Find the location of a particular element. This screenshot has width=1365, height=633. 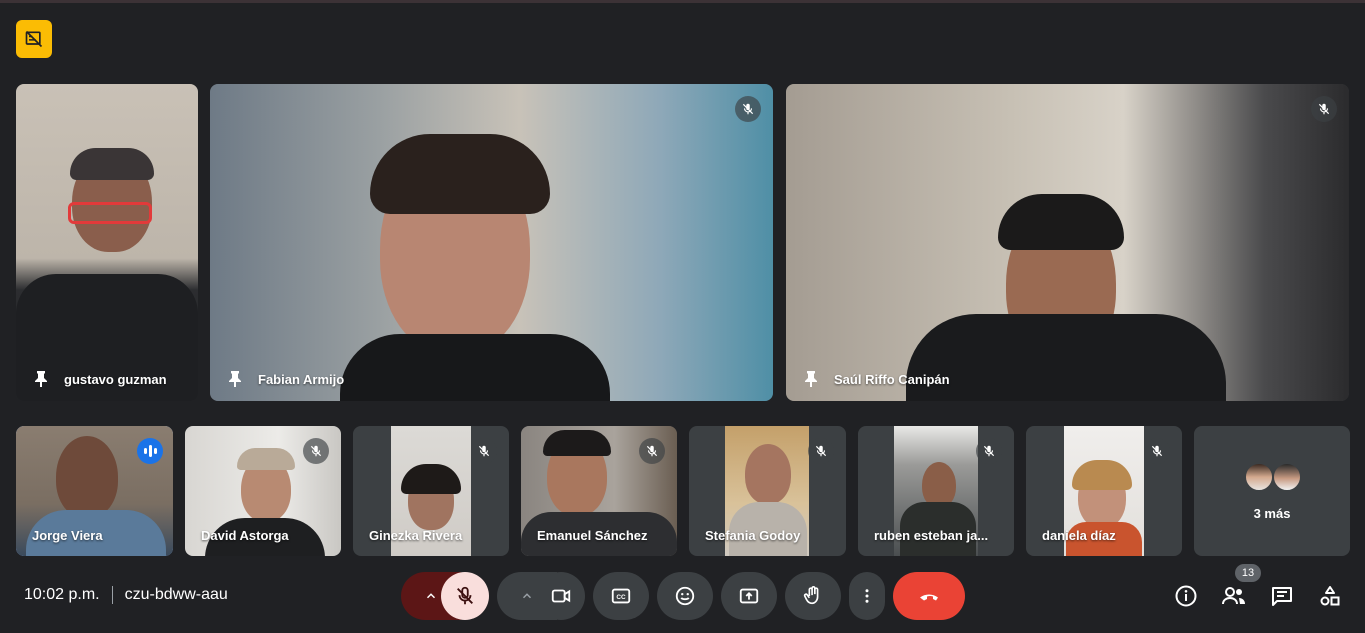

participant-name: Ginezka Rivera is located at coordinates (416, 535).